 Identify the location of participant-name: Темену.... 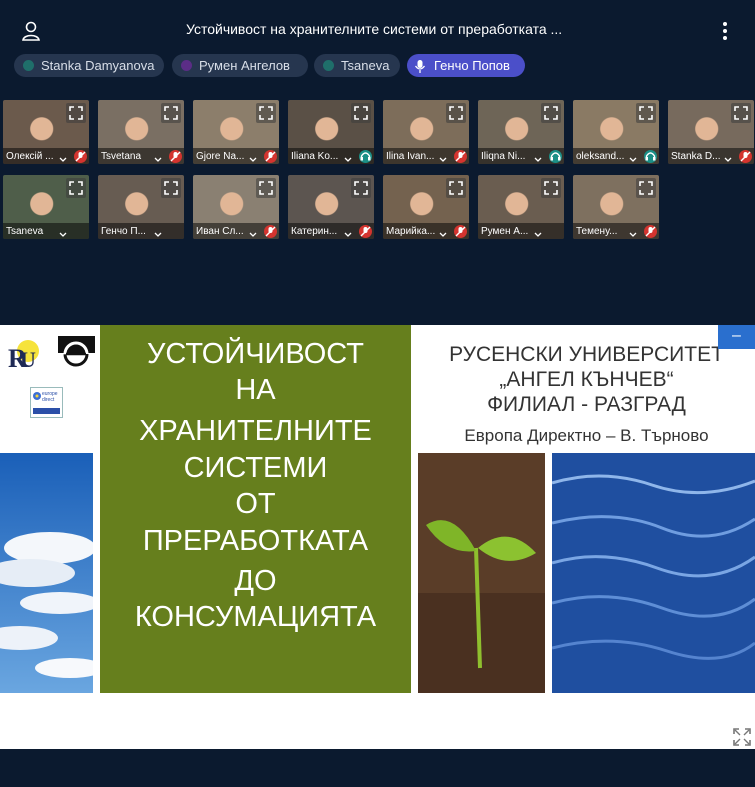
(597, 231).